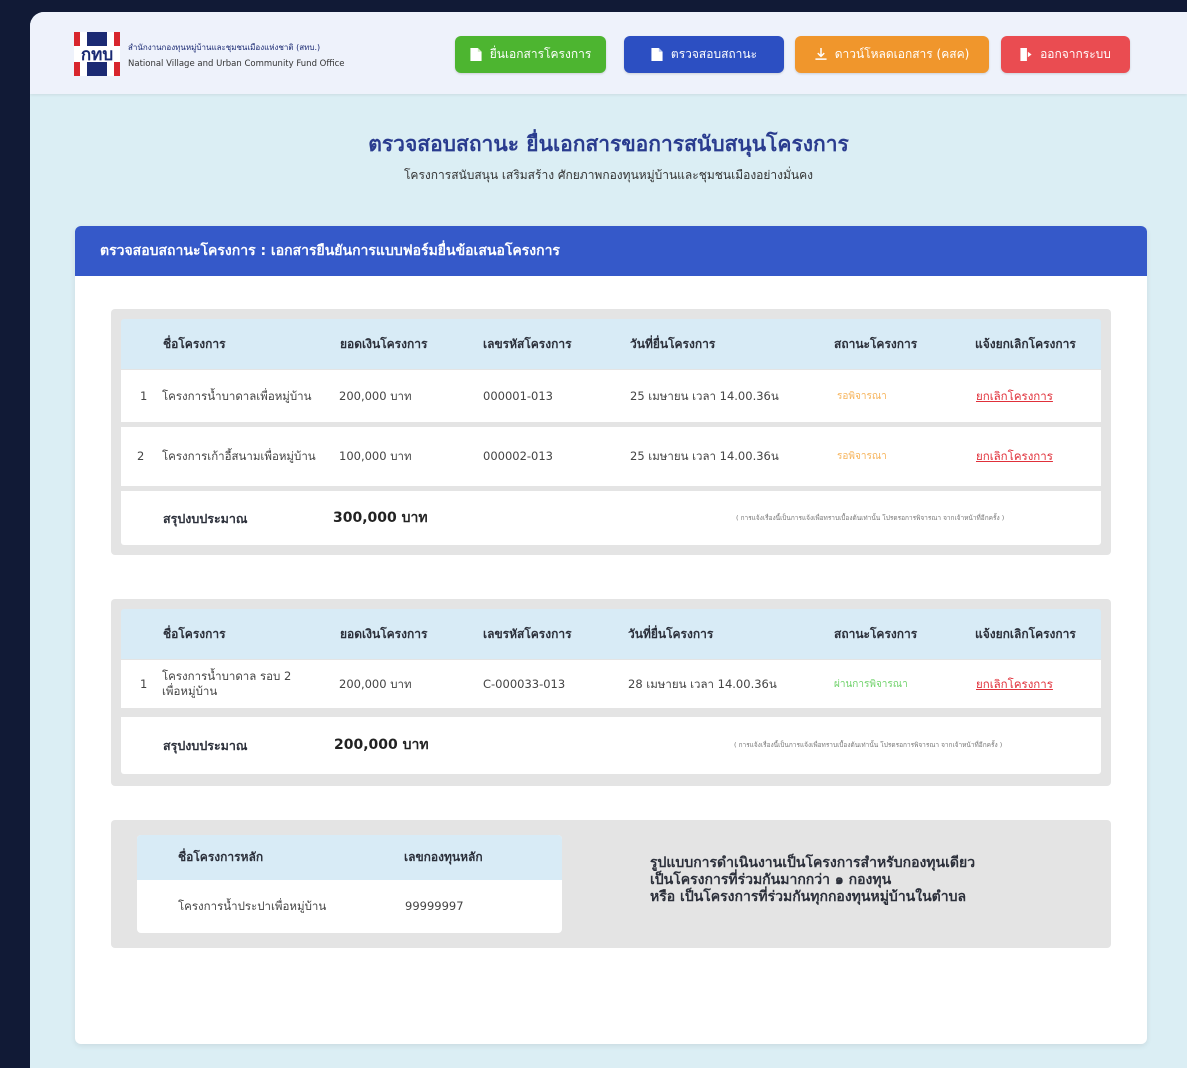  Describe the element at coordinates (443, 857) in the screenshot. I see `col-main-fund: เลขกองทุนหลัก` at that location.